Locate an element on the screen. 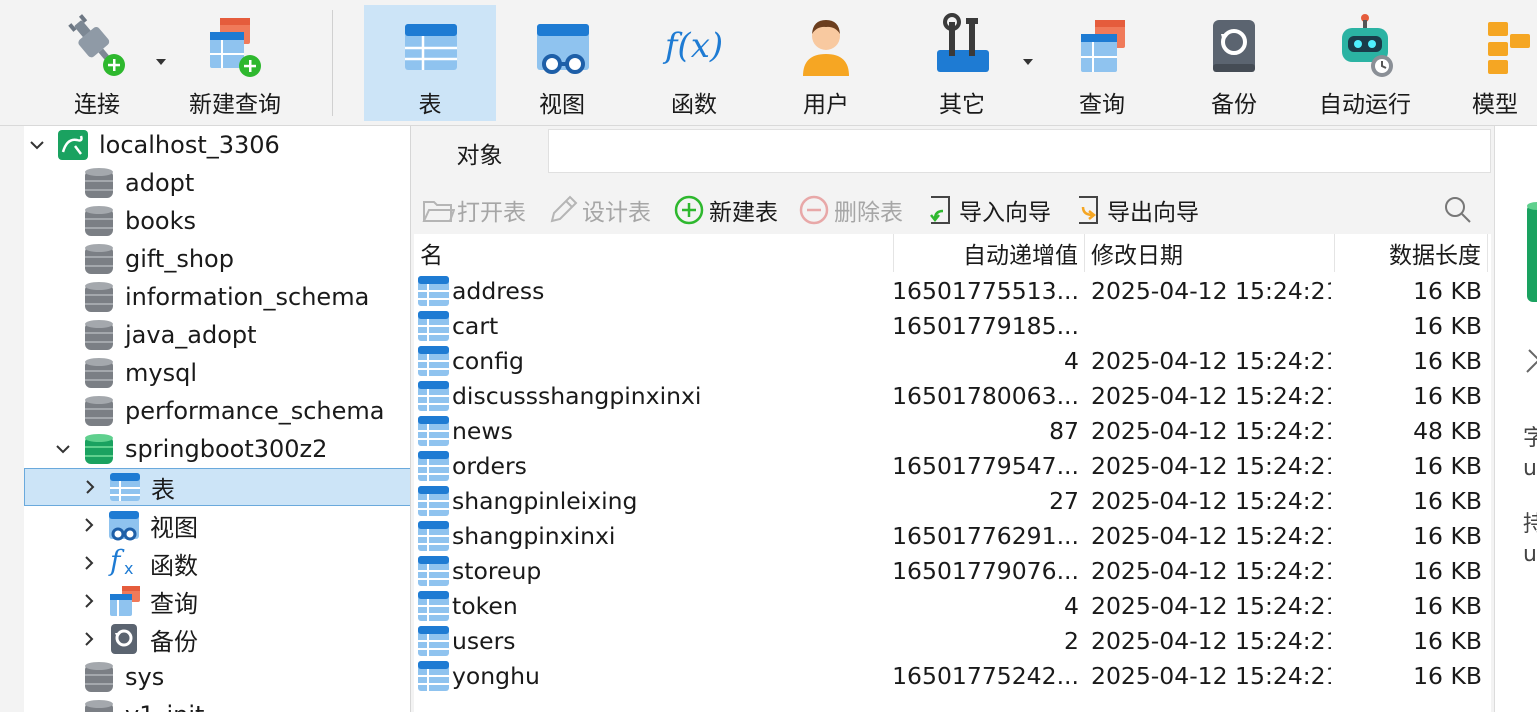  design-table-label: 设计表 is located at coordinates (616, 213).